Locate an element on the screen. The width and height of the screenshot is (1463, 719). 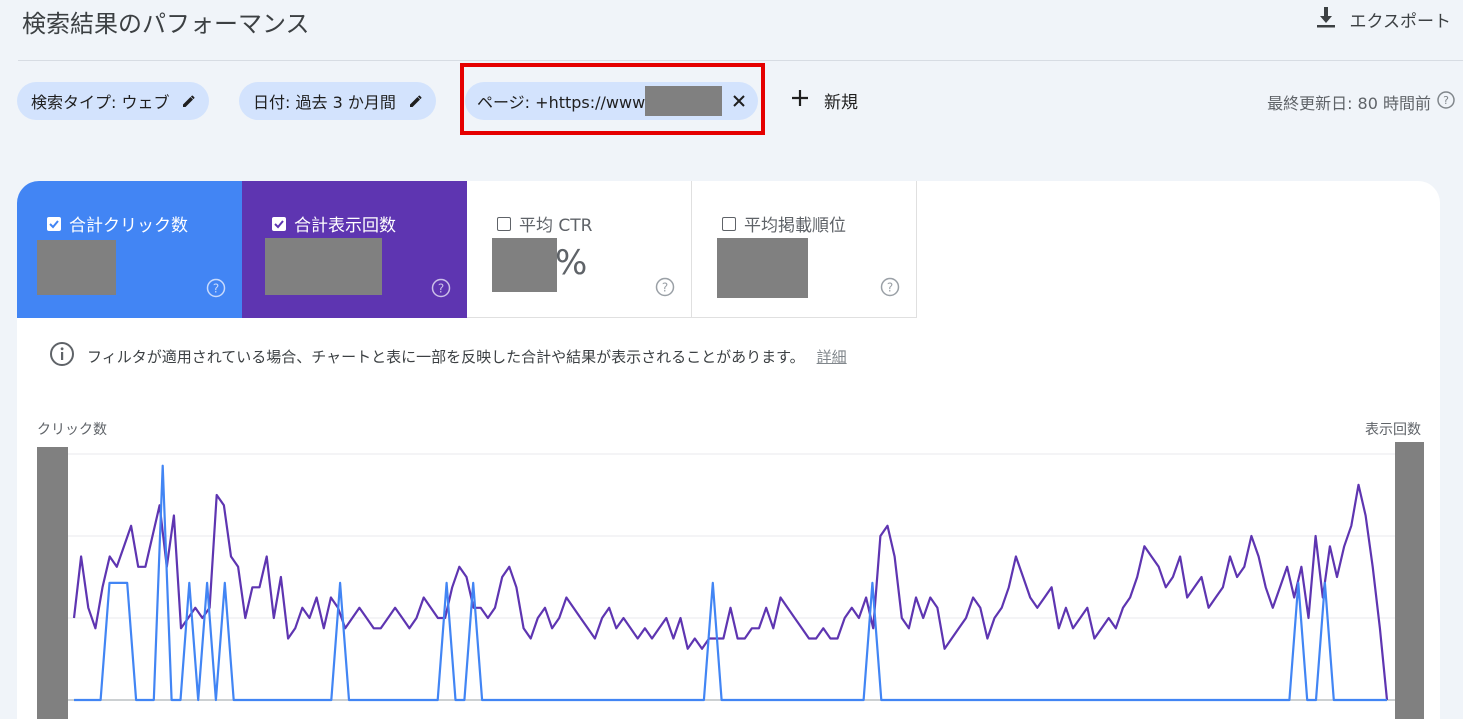
page-title: 検索結果のパフォーマンス is located at coordinates (166, 24).